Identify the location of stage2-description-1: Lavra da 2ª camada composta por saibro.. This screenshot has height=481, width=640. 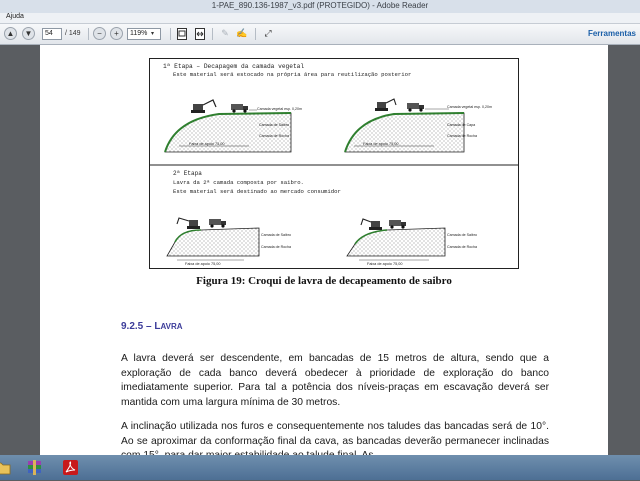
(238, 182).